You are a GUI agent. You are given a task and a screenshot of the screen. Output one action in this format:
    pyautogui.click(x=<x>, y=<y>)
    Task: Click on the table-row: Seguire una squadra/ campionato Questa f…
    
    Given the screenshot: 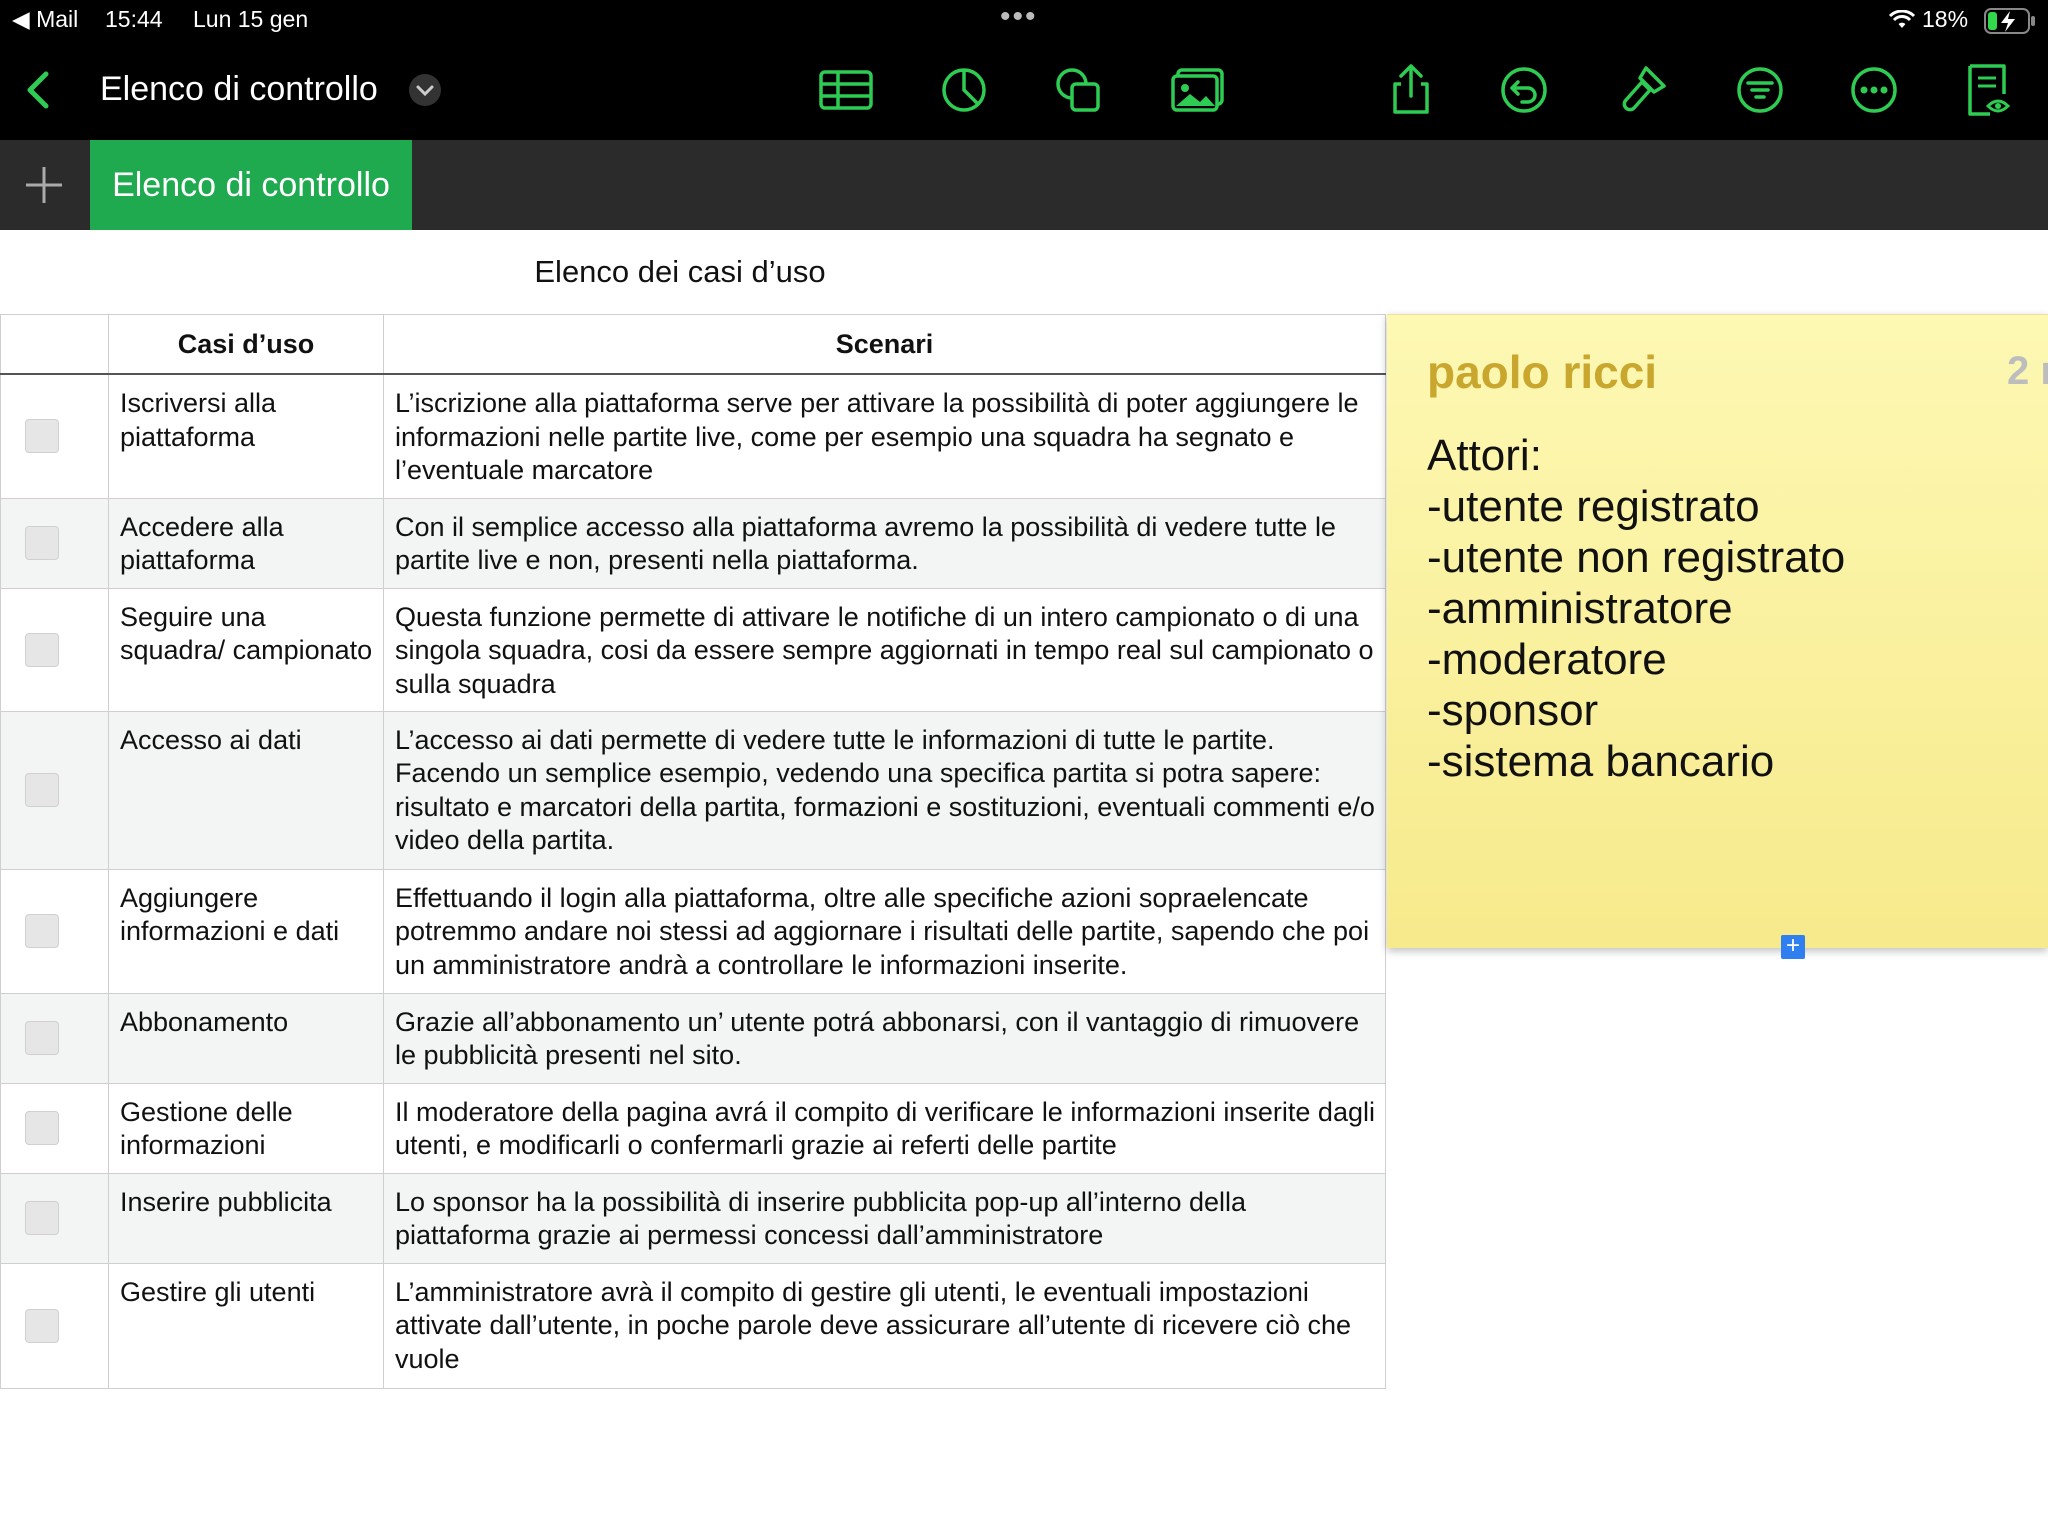 What is the action you would take?
    pyautogui.click(x=693, y=649)
    